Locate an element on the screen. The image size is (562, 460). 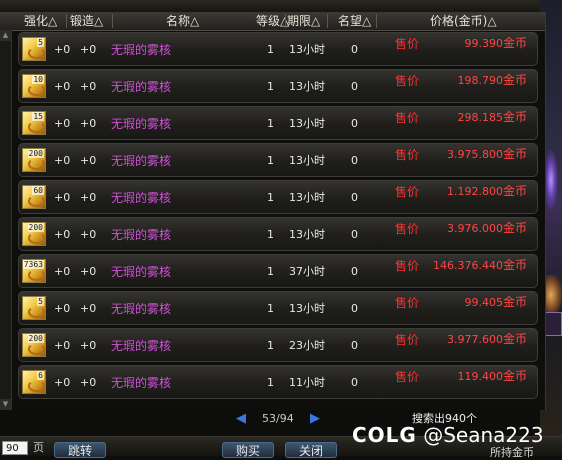
item-price: 3.977.600金币 is located at coordinates (487, 339).